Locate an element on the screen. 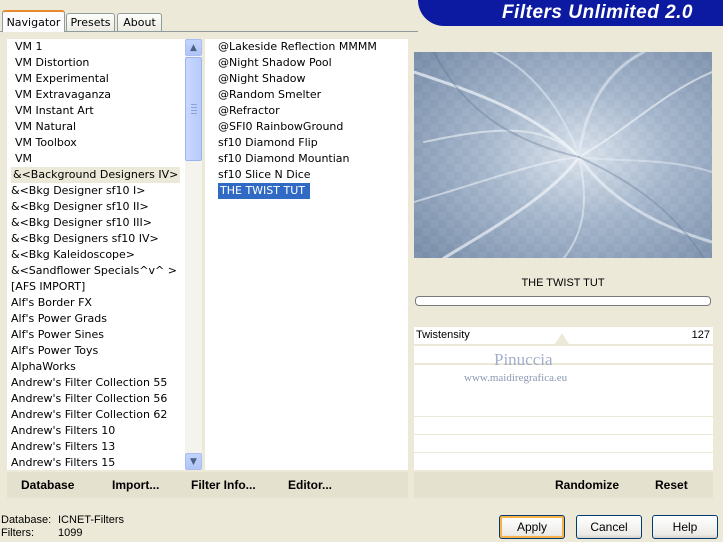  filter-item: @Night Shadow is located at coordinates (261, 79).